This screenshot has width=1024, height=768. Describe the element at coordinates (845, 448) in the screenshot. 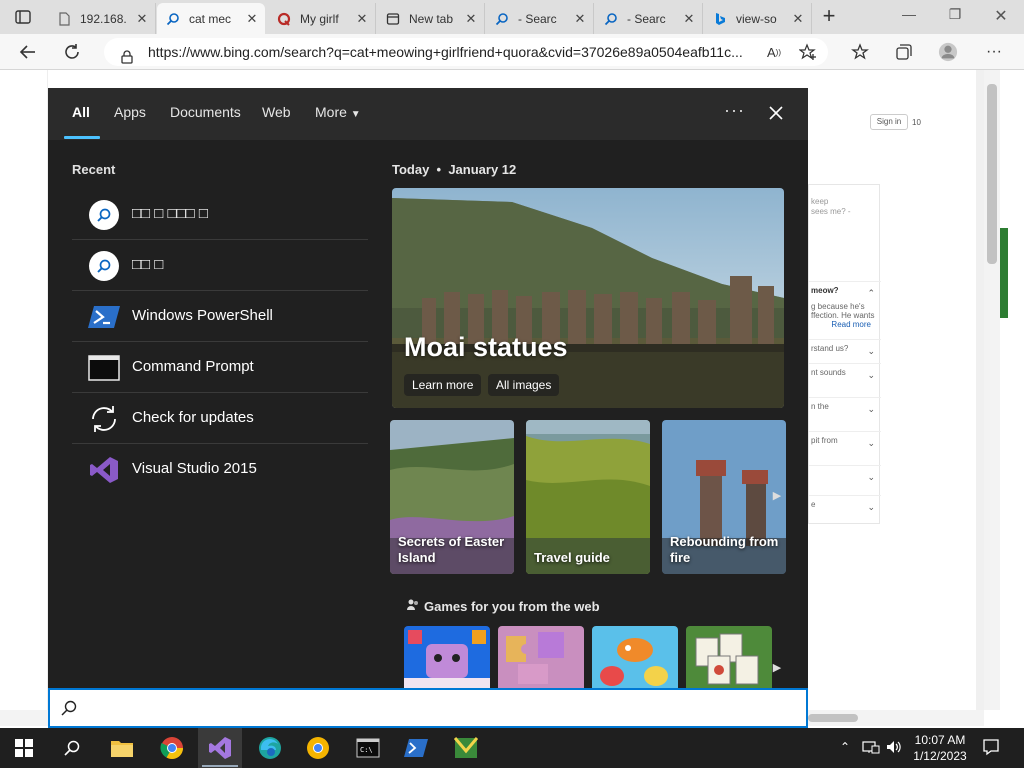

I see `accordion-item: pit from ⌄` at that location.